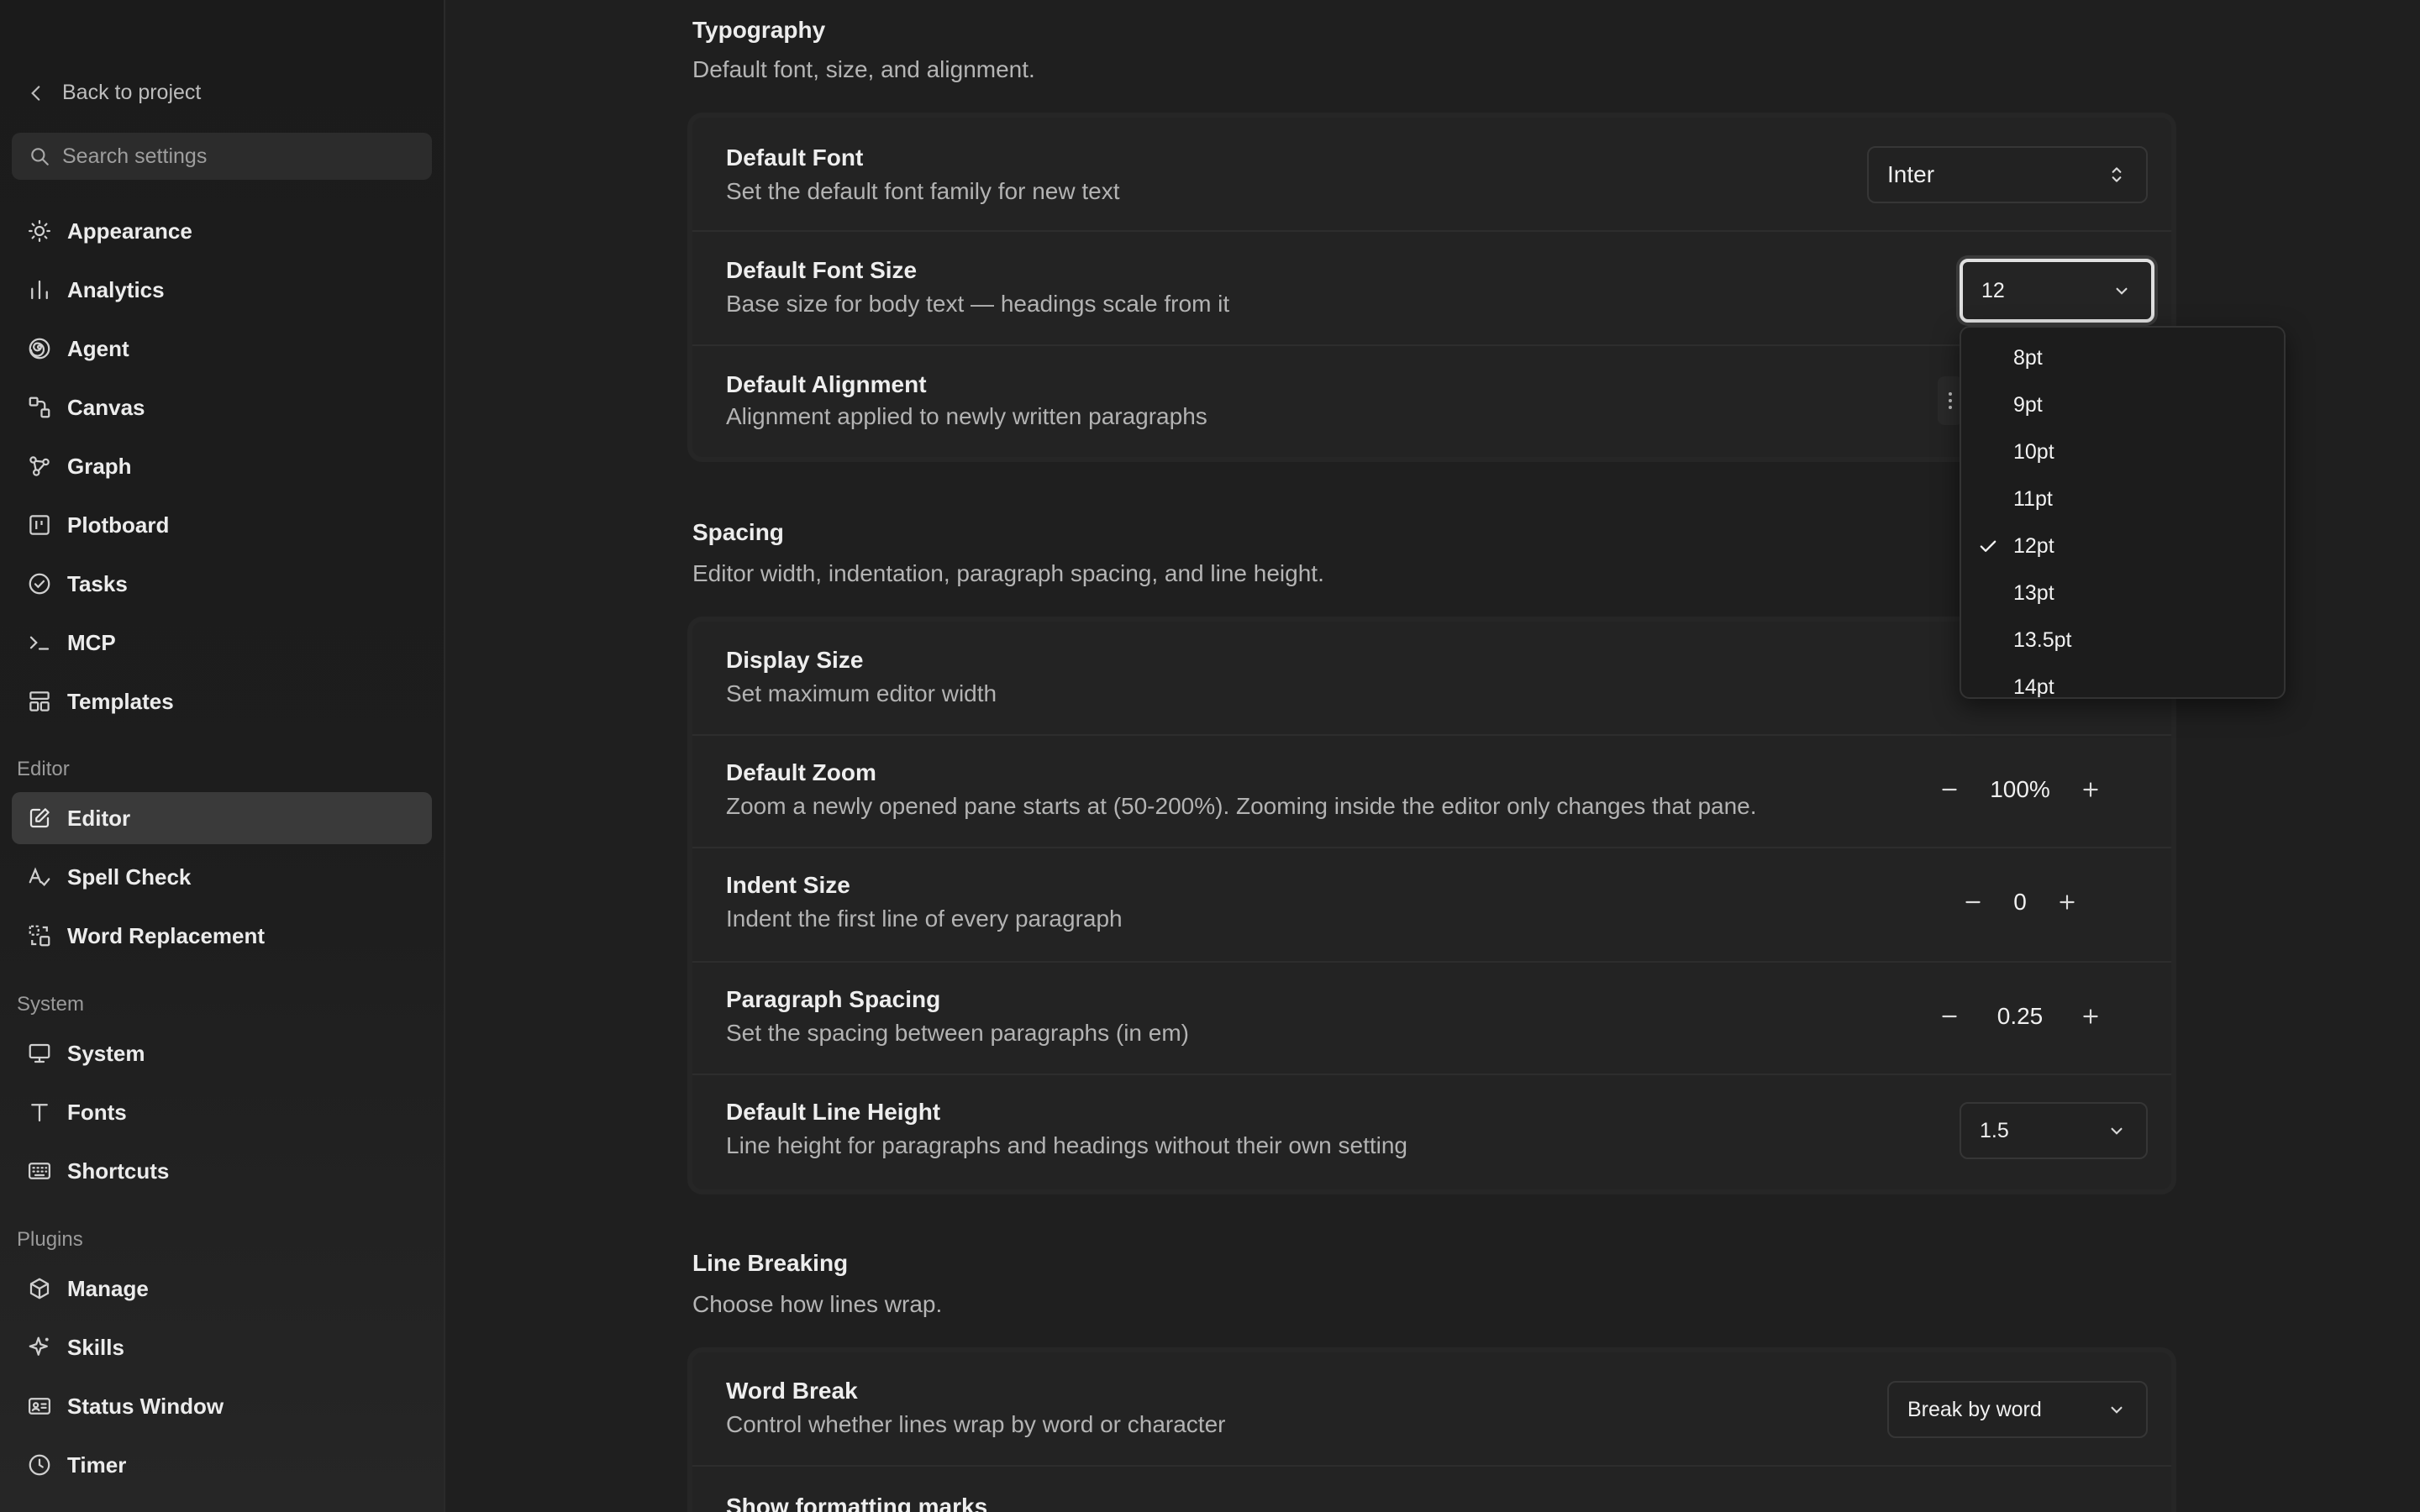 The image size is (2420, 1512). Describe the element at coordinates (222, 1406) in the screenshot. I see `sidebar-item-status-window: Status Window` at that location.